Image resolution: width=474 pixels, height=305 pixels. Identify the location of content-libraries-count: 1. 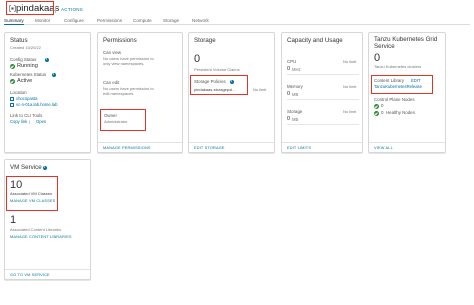
(13, 220).